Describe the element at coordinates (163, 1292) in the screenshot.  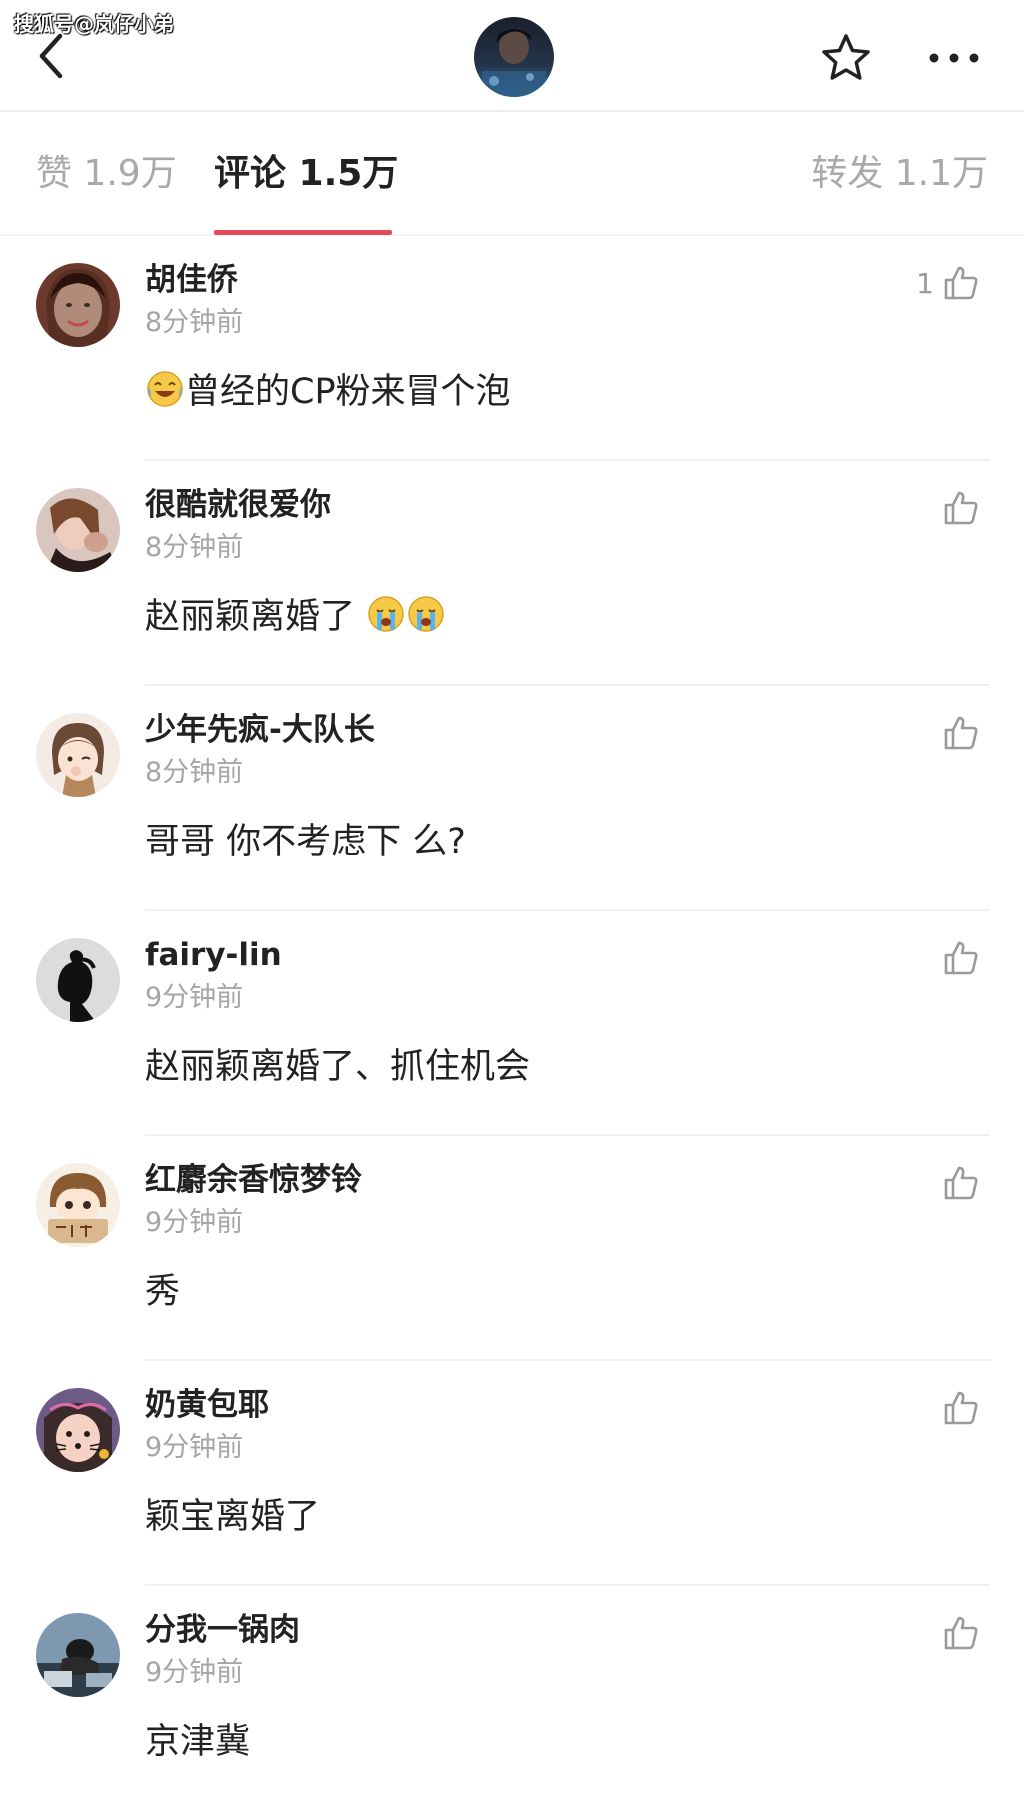
I see `comment-text: 秀` at that location.